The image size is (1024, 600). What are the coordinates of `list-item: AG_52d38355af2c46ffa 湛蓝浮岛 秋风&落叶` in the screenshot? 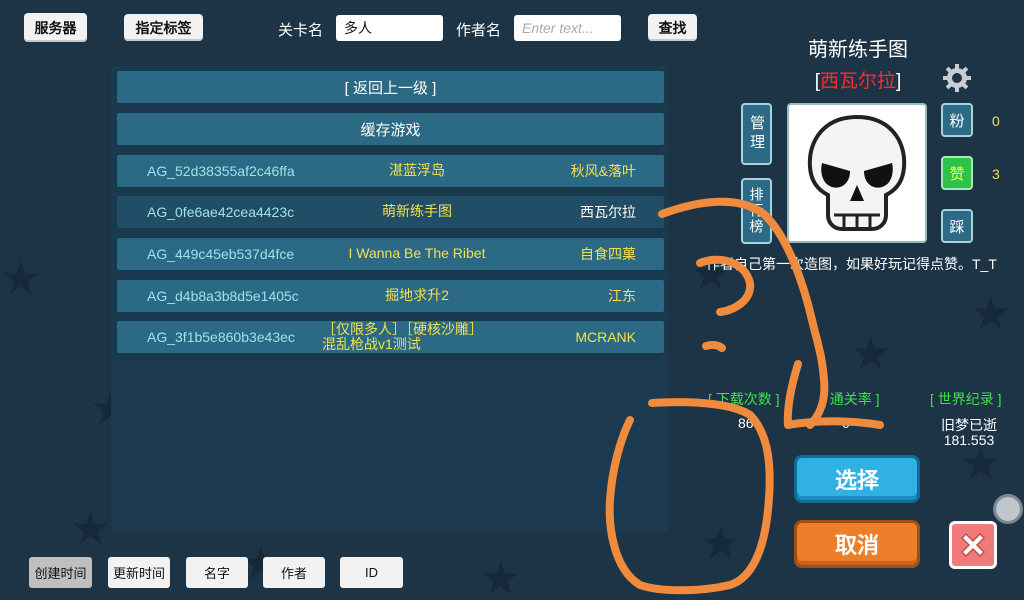 It's located at (390, 171).